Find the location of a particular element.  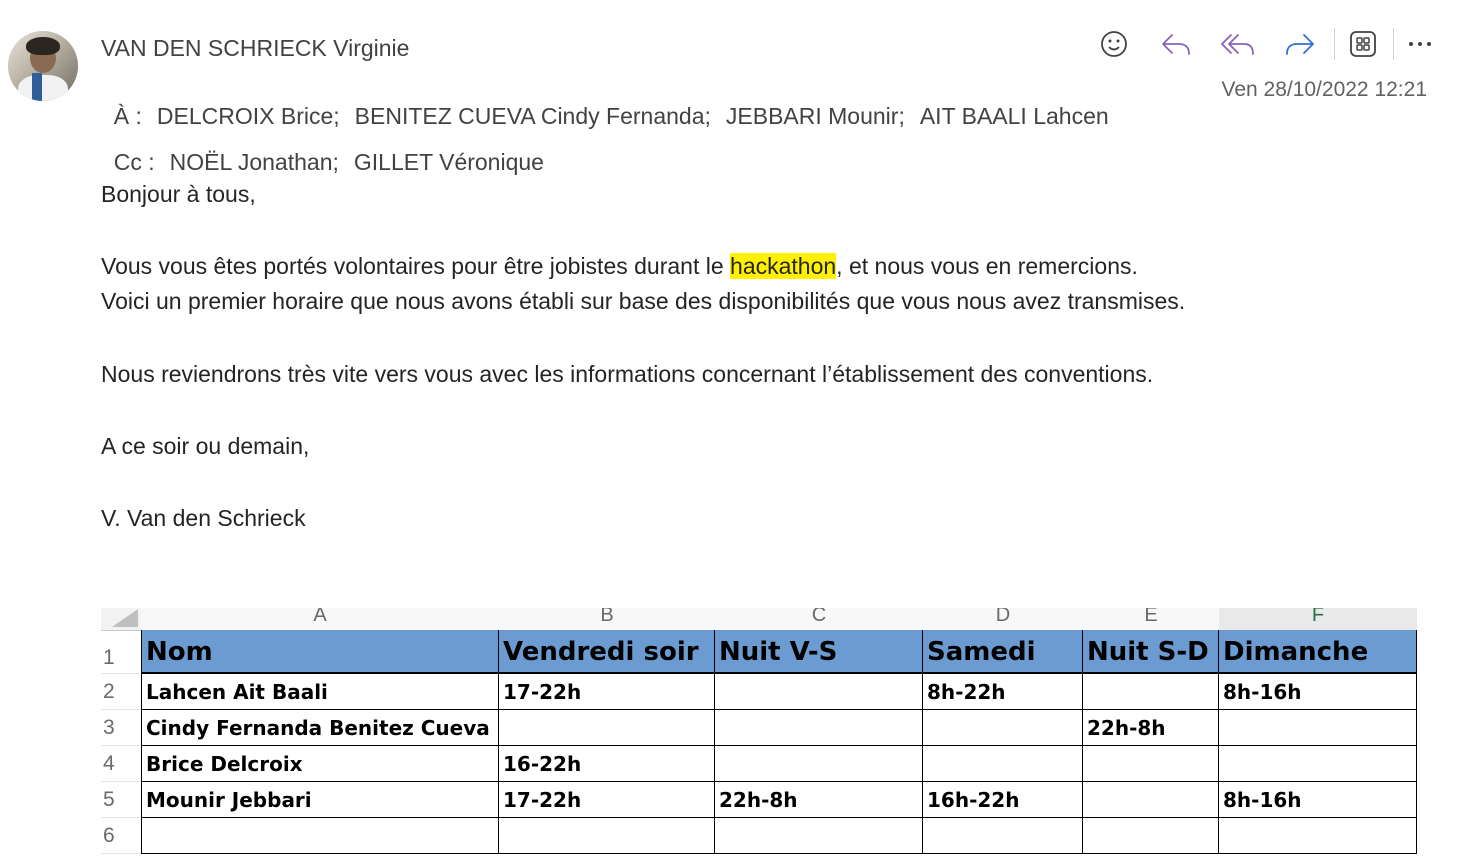

highlighted-word: hackathon is located at coordinates (783, 266).